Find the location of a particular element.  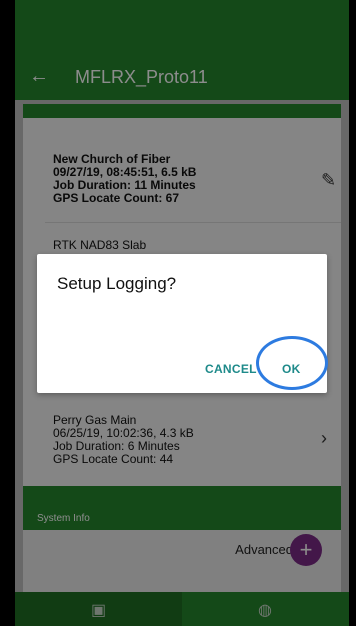

dialog-title: Setup Logging? is located at coordinates (117, 283).